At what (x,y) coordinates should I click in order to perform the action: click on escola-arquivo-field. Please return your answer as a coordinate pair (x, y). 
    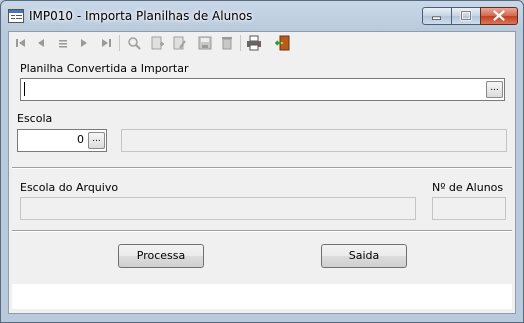
    Looking at the image, I should click on (218, 208).